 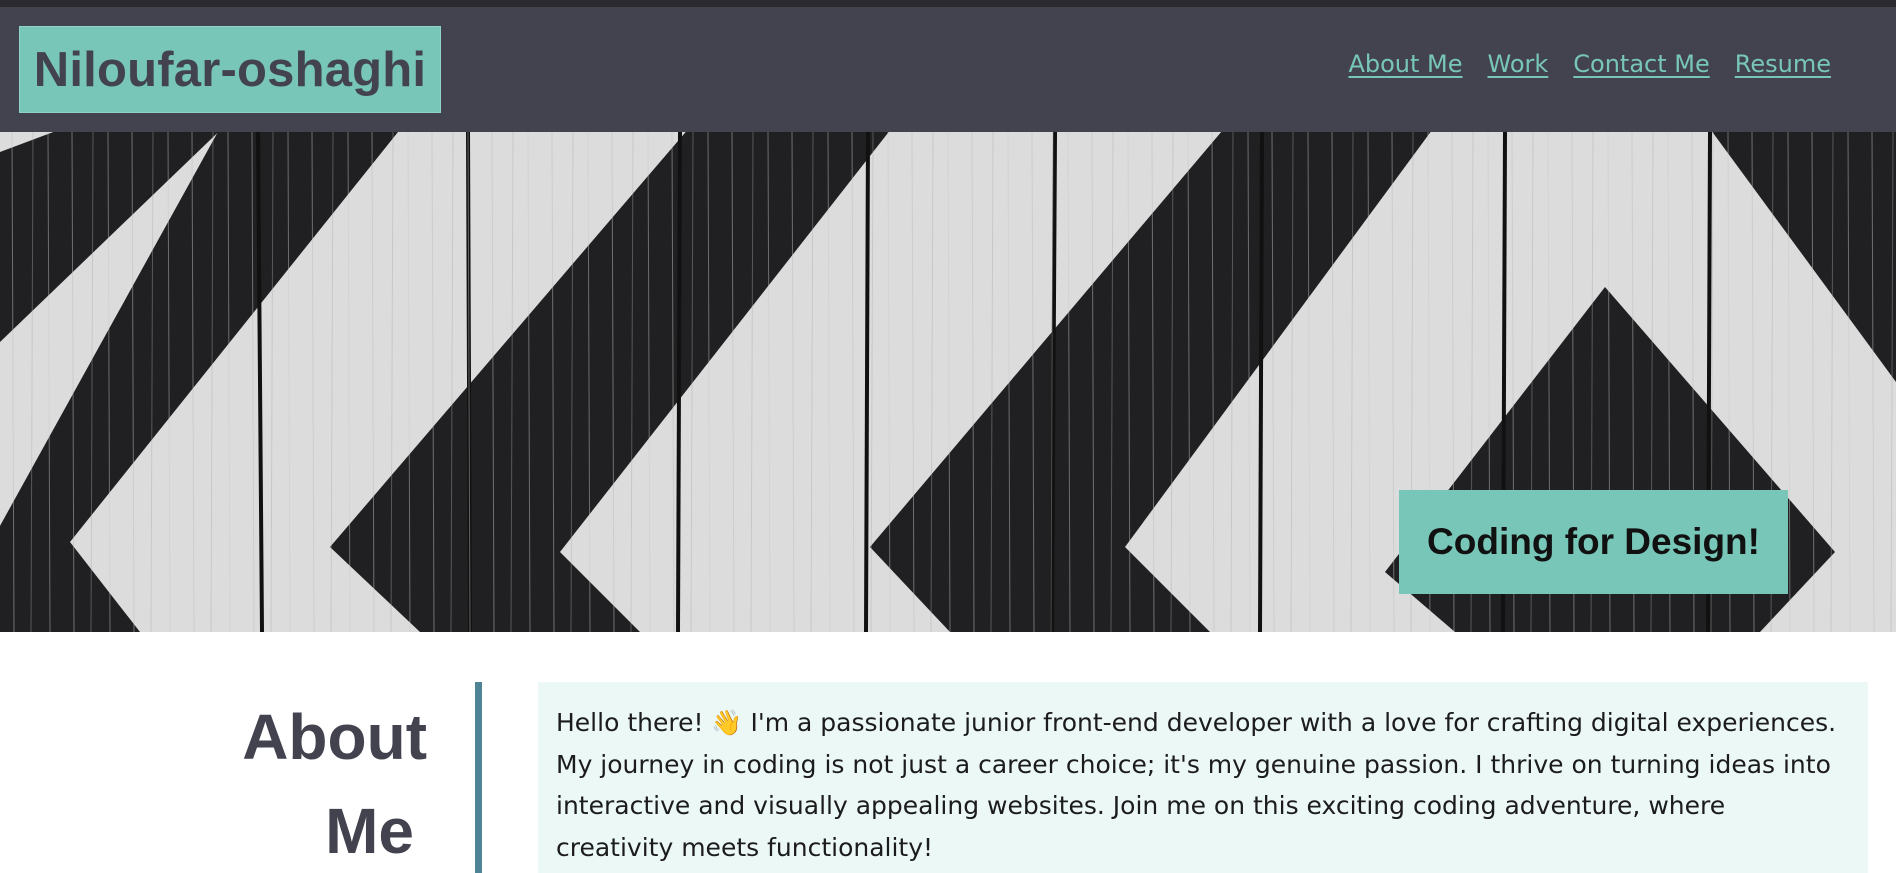 I want to click on hero-tagline: Coding for Design!, so click(x=1593, y=541).